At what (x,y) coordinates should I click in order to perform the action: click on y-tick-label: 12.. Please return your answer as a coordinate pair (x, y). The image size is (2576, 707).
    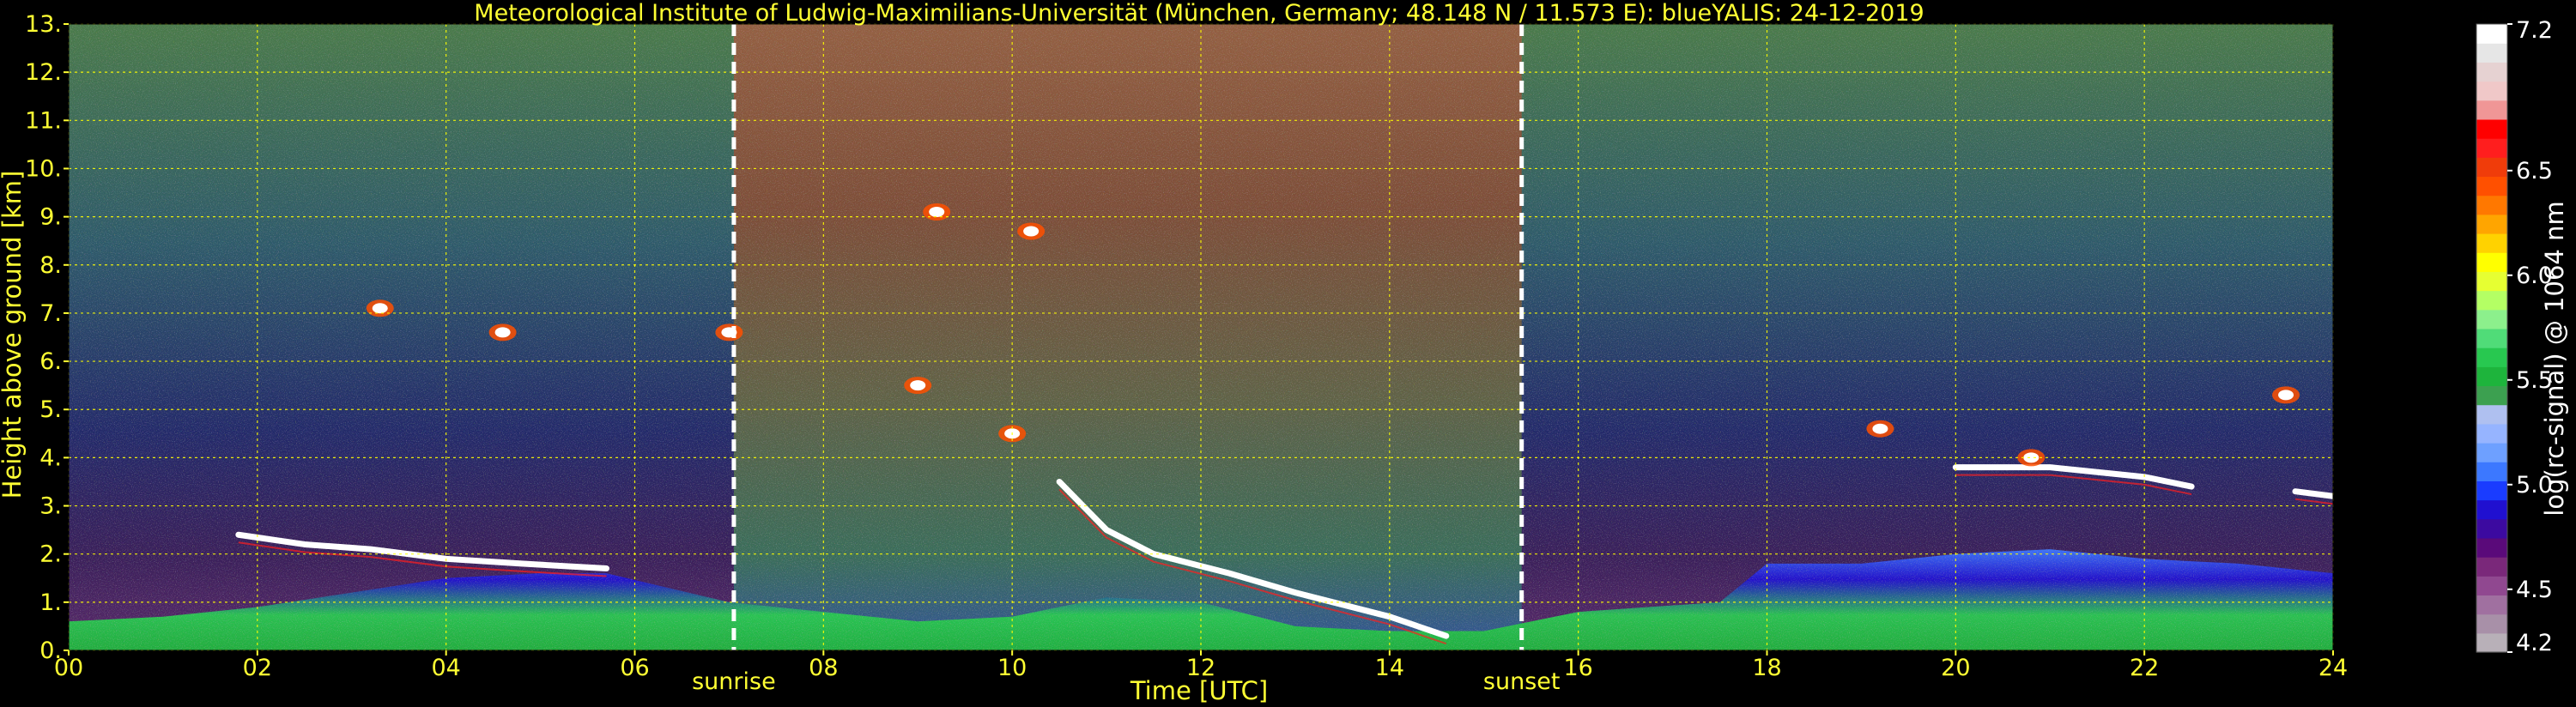
    Looking at the image, I should click on (43, 72).